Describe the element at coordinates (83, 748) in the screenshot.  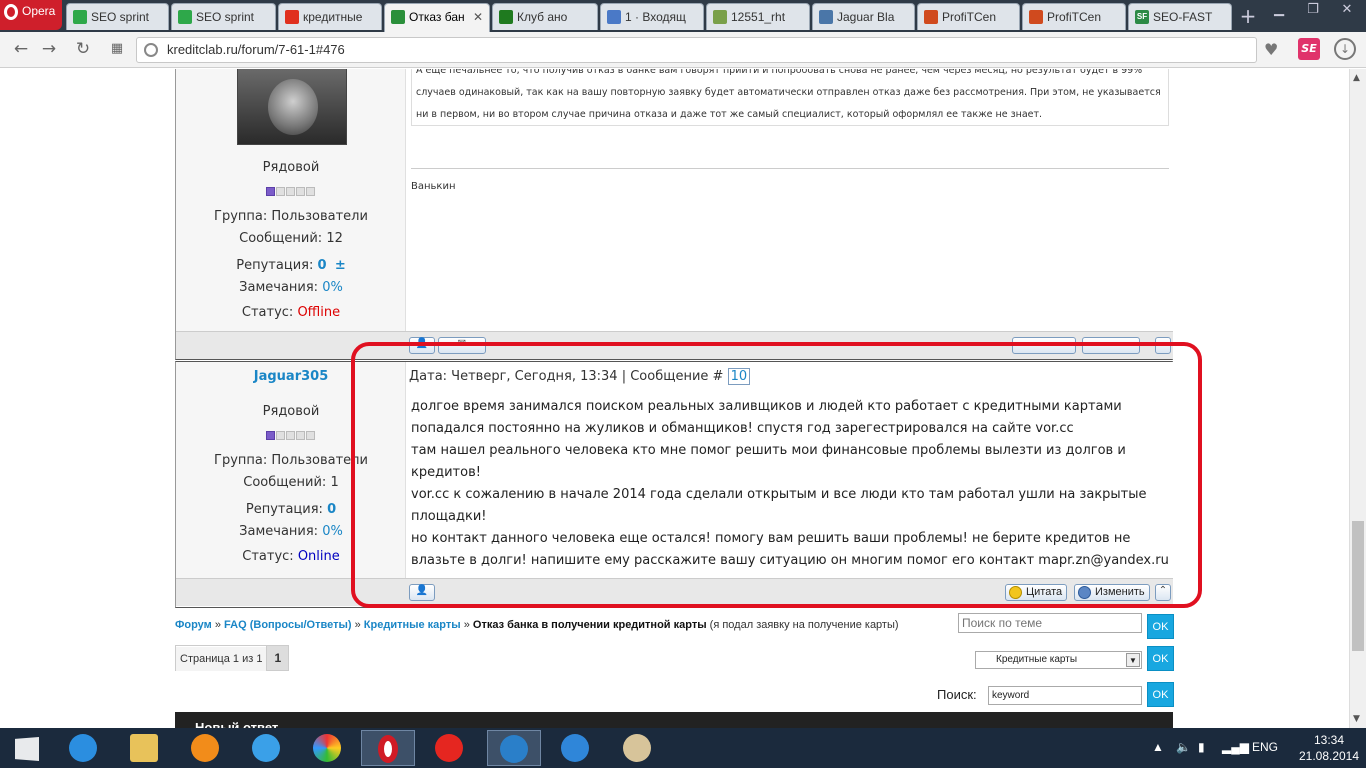
I see `internet-explorer-icon` at that location.